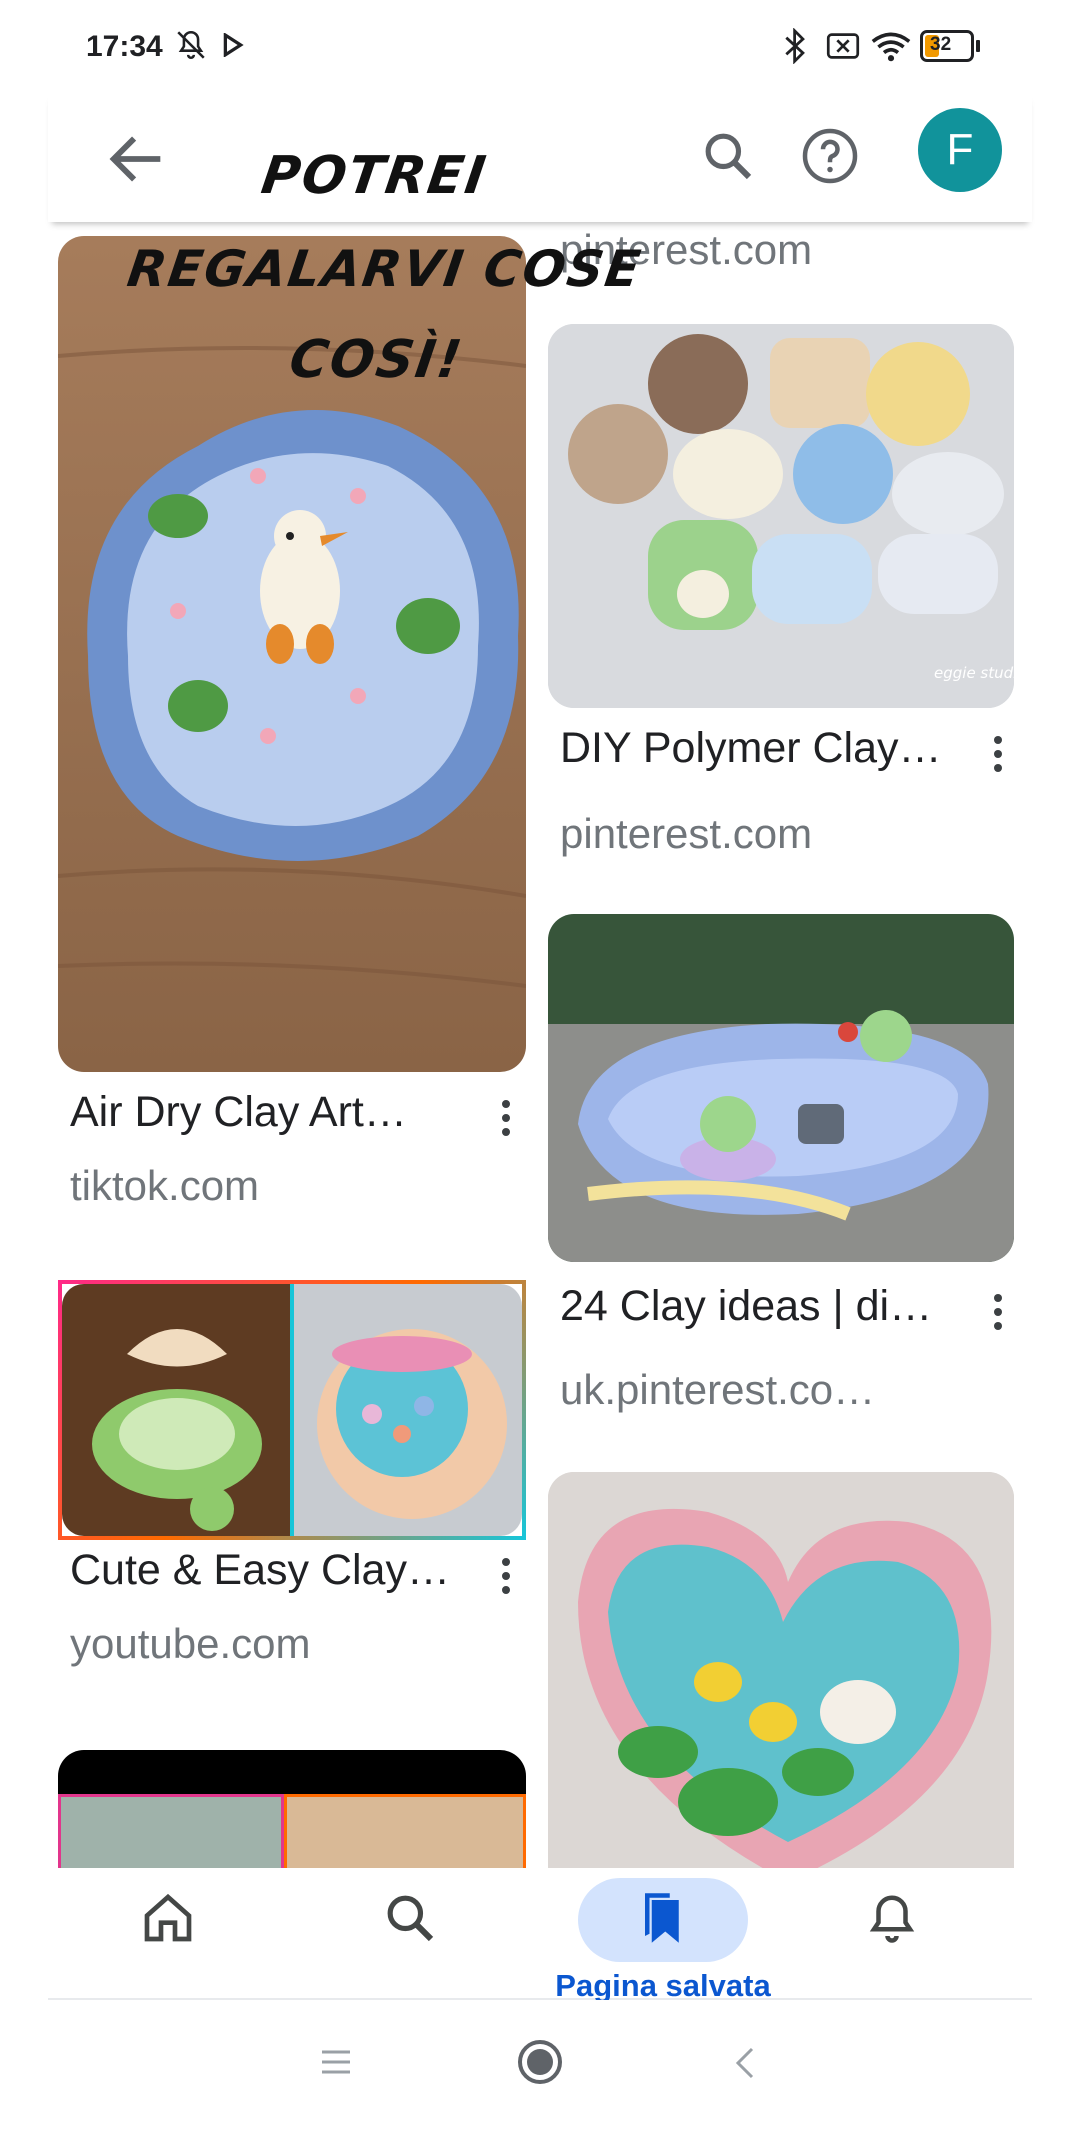  Describe the element at coordinates (292, 1809) in the screenshot. I see `pin-image-partial` at that location.